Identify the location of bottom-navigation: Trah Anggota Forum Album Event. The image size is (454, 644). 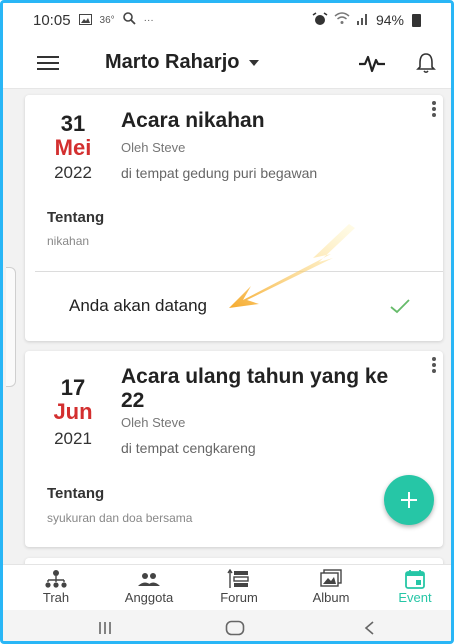
(227, 587).